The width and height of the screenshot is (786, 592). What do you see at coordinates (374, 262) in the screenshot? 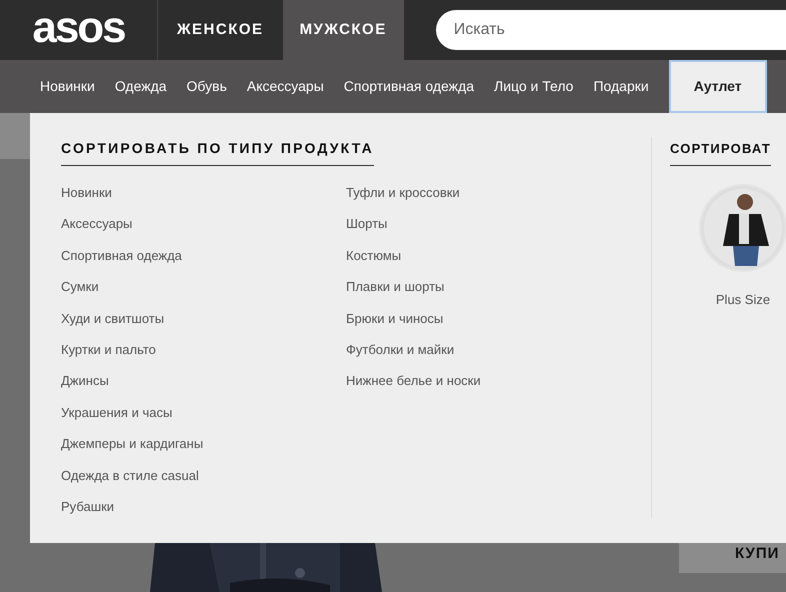
I see `category-link: Костюмы` at bounding box center [374, 262].